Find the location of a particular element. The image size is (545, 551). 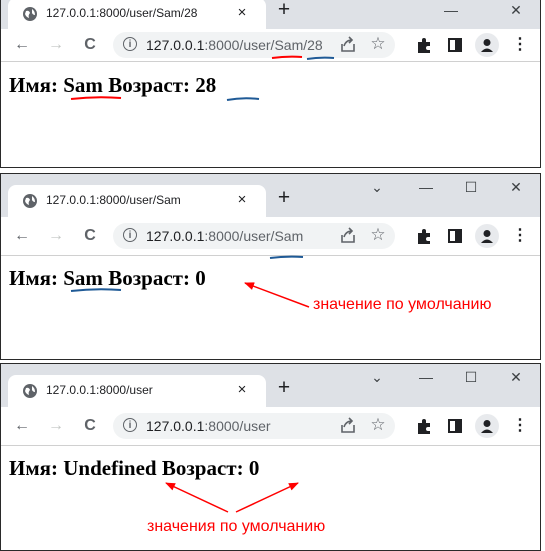

url-text: 127.0.0.1:8000/user is located at coordinates (208, 426).